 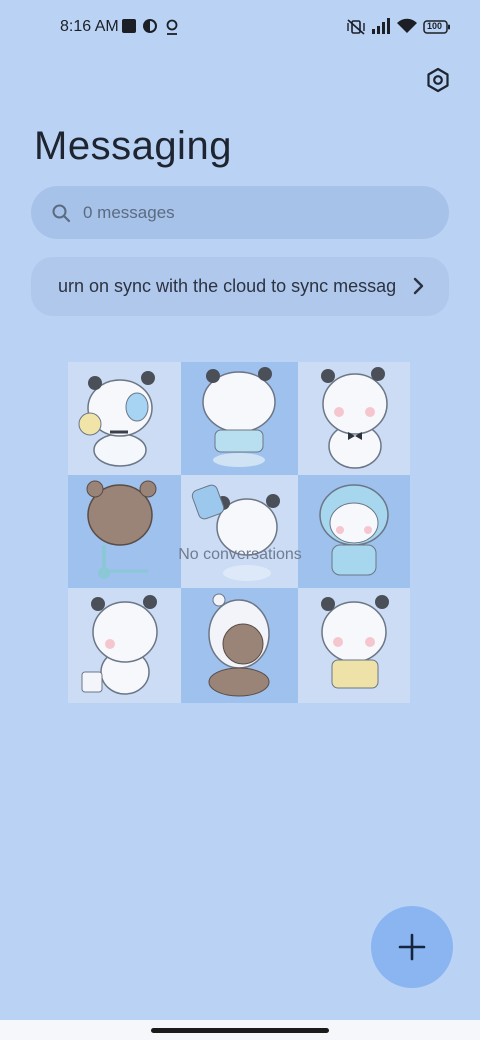 What do you see at coordinates (354, 531) in the screenshot?
I see `sticker-panda-raincoat` at bounding box center [354, 531].